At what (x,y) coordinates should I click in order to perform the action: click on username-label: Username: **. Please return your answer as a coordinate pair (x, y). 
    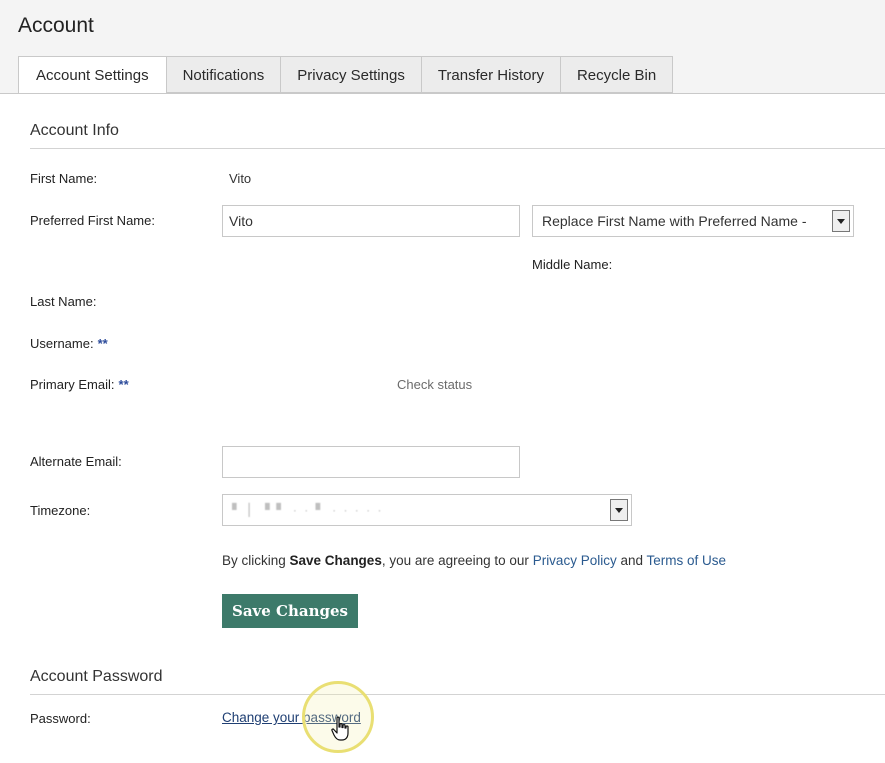
    Looking at the image, I should click on (69, 343).